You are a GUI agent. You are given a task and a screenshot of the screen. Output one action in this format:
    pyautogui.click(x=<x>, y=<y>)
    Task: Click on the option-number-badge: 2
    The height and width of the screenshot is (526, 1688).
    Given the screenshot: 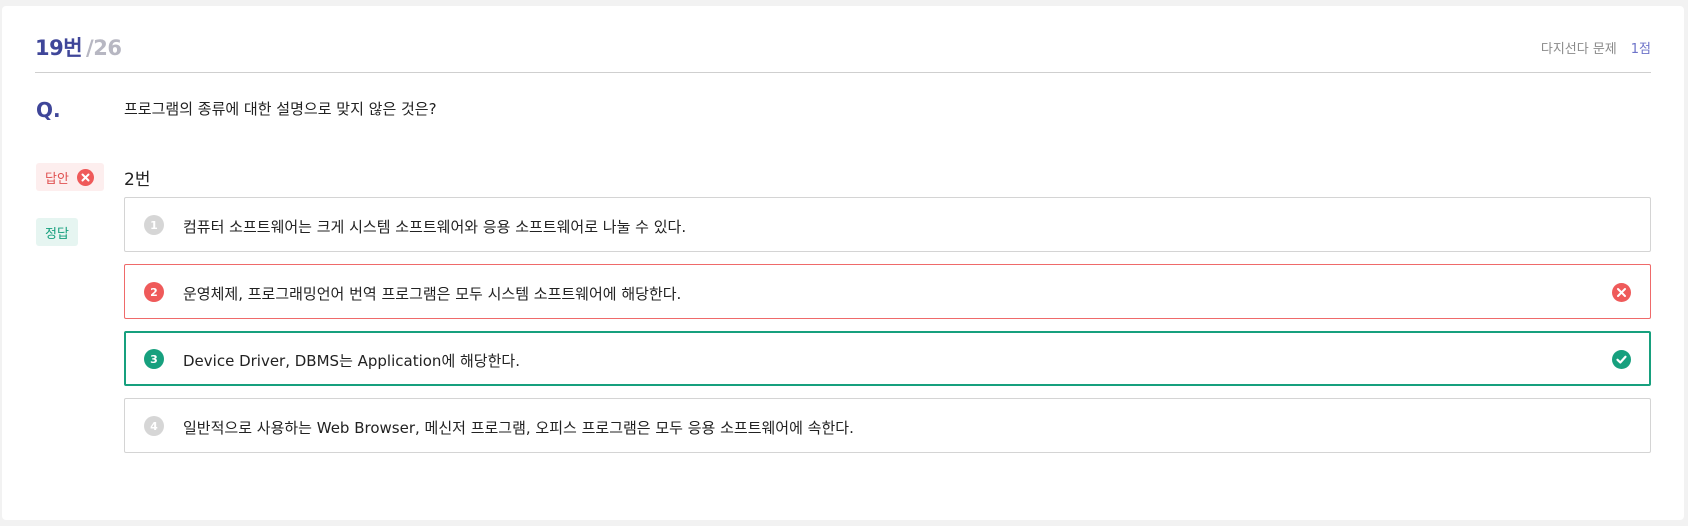 What is the action you would take?
    pyautogui.click(x=154, y=292)
    